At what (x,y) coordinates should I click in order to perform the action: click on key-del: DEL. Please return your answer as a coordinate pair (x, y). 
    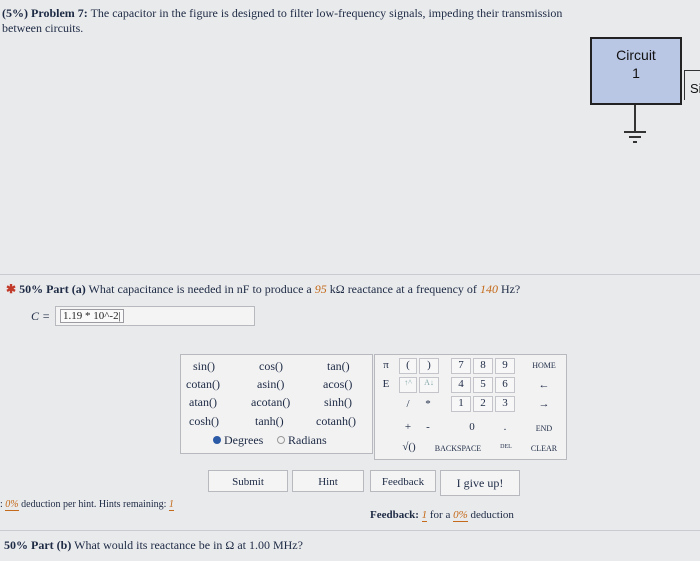
    Looking at the image, I should click on (506, 447).